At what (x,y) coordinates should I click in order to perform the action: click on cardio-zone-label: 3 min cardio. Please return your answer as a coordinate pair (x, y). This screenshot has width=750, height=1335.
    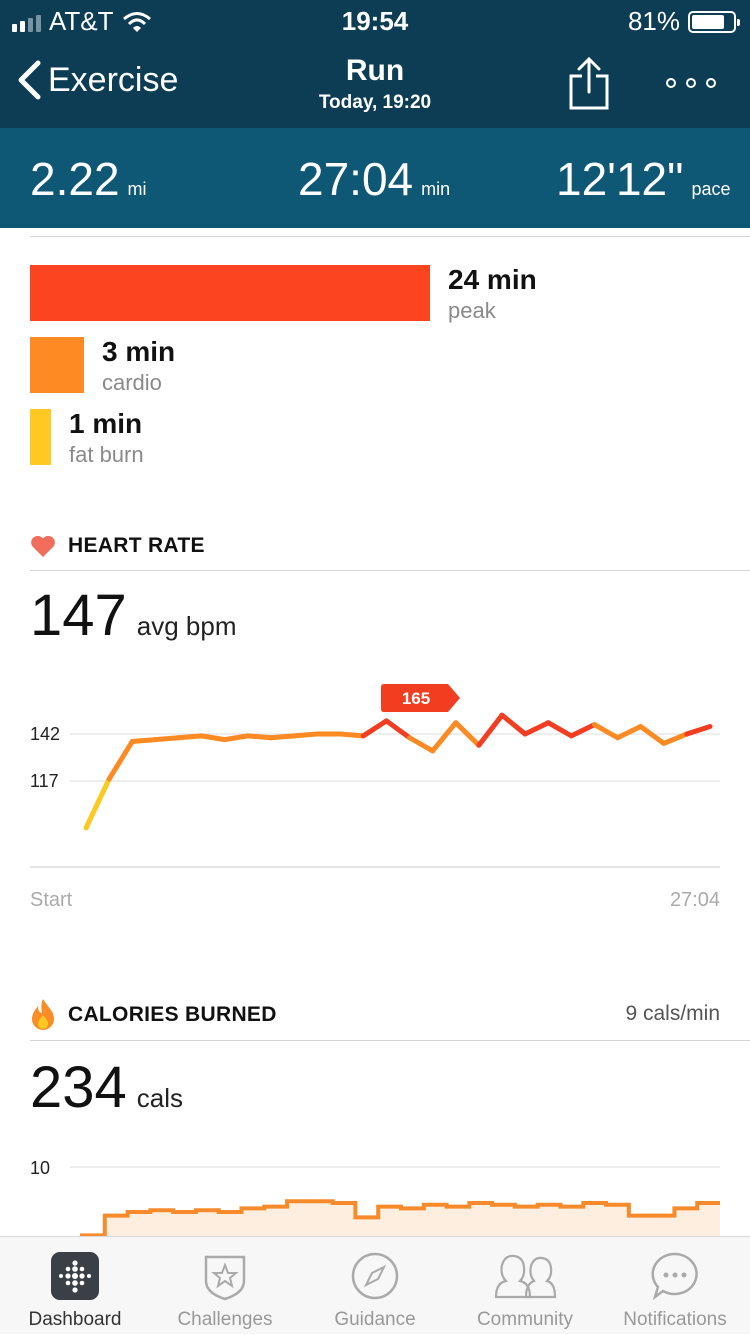
    Looking at the image, I should click on (138, 366).